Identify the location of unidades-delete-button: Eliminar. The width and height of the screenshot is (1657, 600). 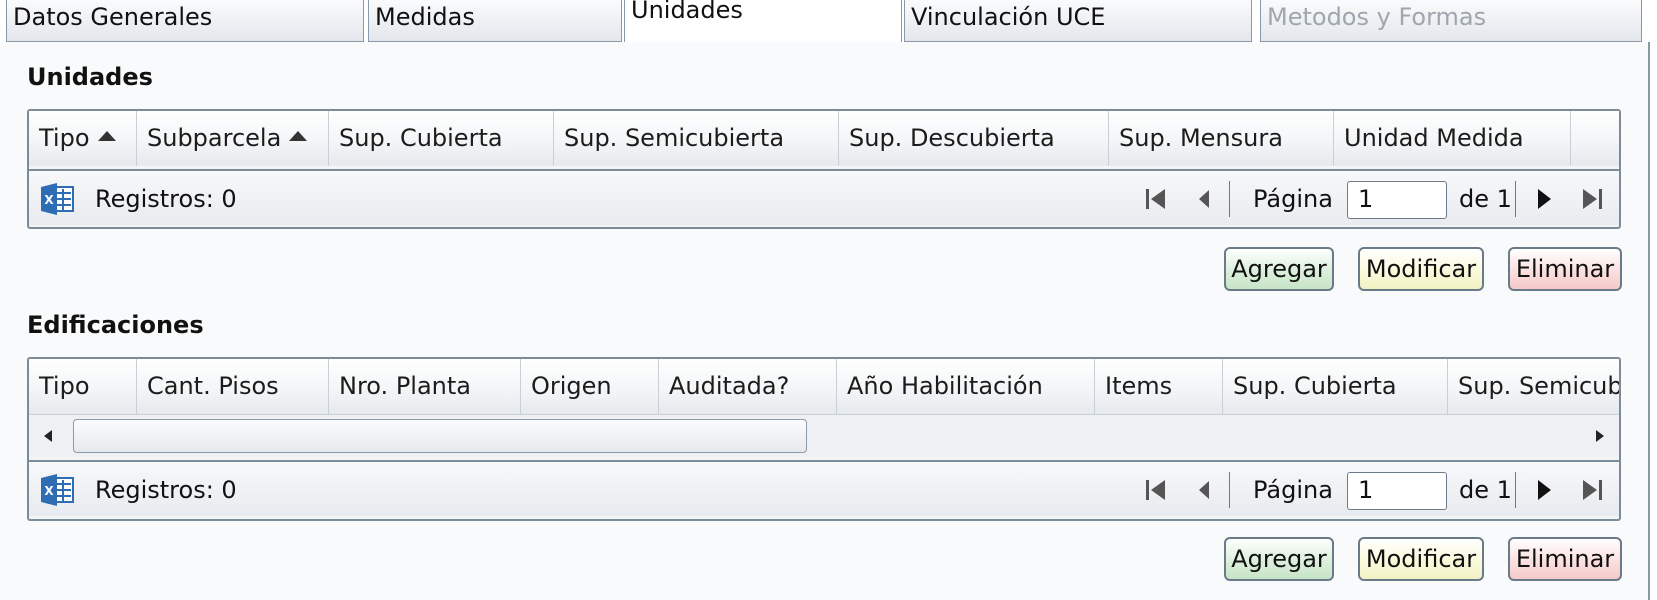
(1565, 269).